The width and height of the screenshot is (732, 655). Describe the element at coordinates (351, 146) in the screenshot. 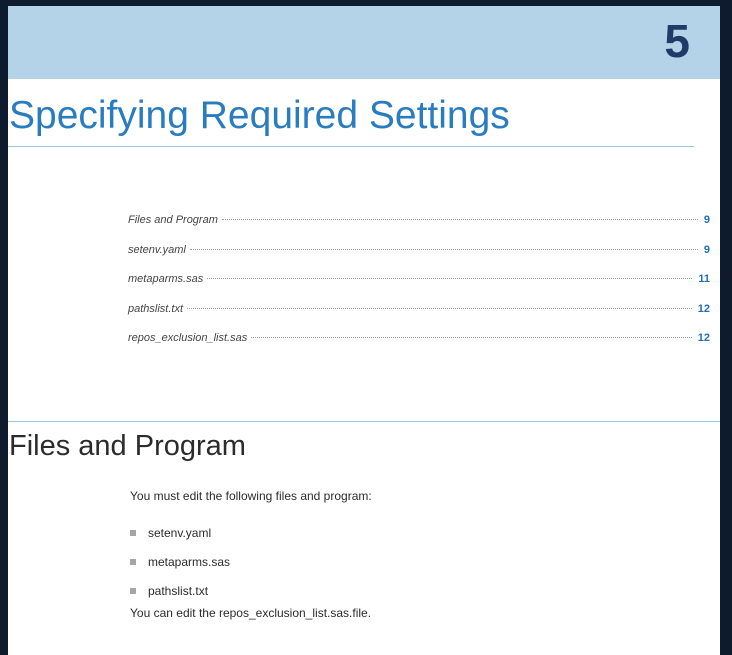

I see `title-divider` at that location.